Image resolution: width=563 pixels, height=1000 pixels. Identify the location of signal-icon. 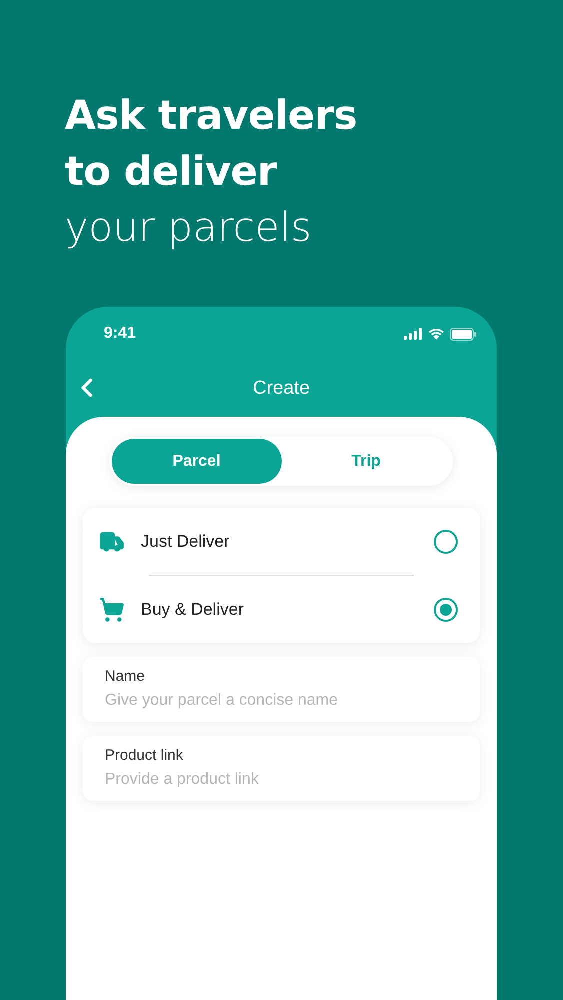
(413, 334).